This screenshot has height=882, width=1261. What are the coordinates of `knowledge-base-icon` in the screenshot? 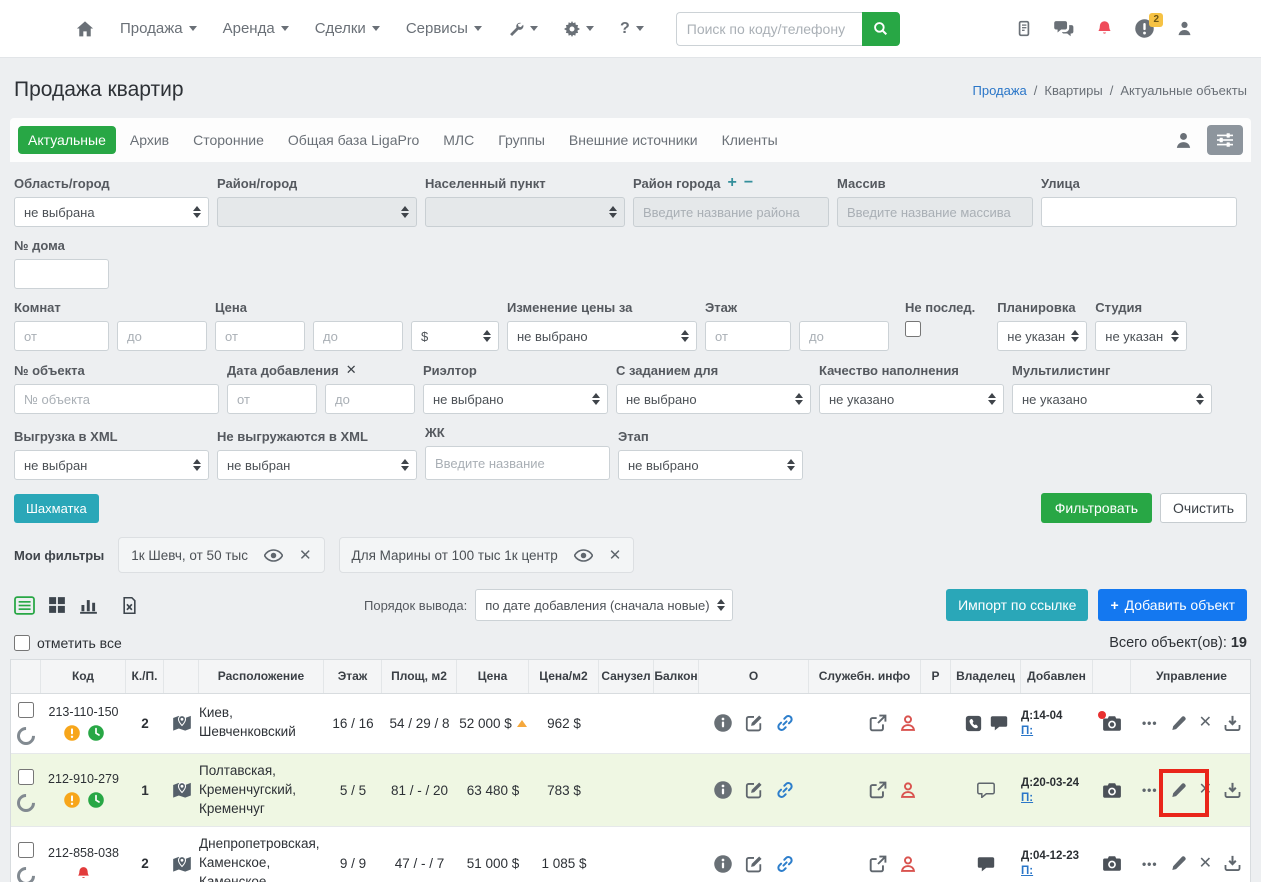 It's located at (1024, 28).